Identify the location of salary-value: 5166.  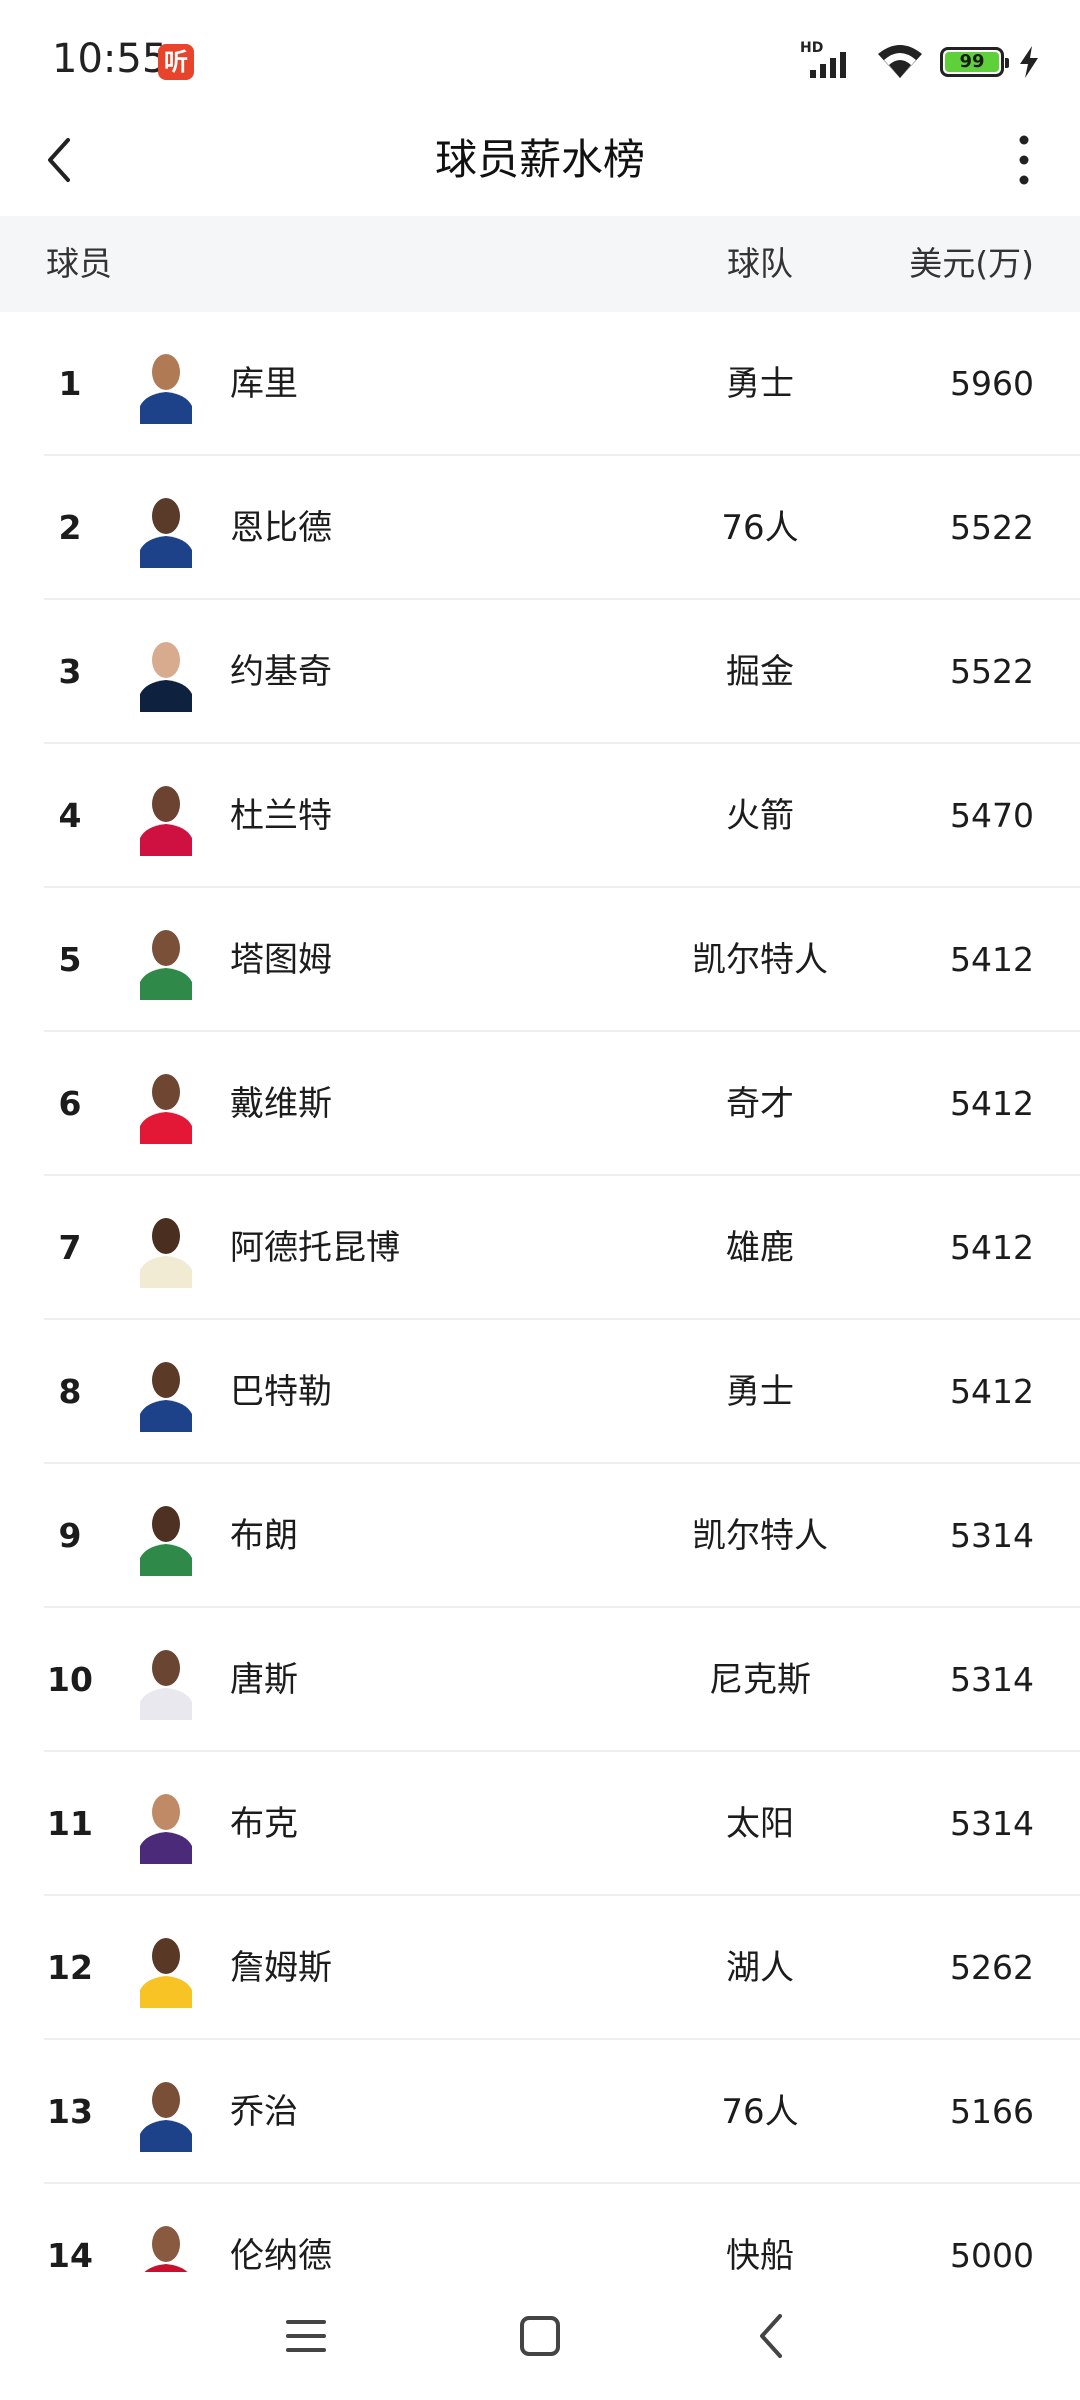
(992, 2111).